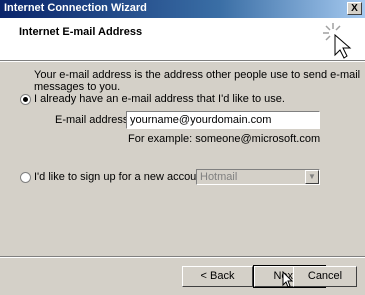 Image resolution: width=365 pixels, height=295 pixels. I want to click on header-divider, so click(182, 61).